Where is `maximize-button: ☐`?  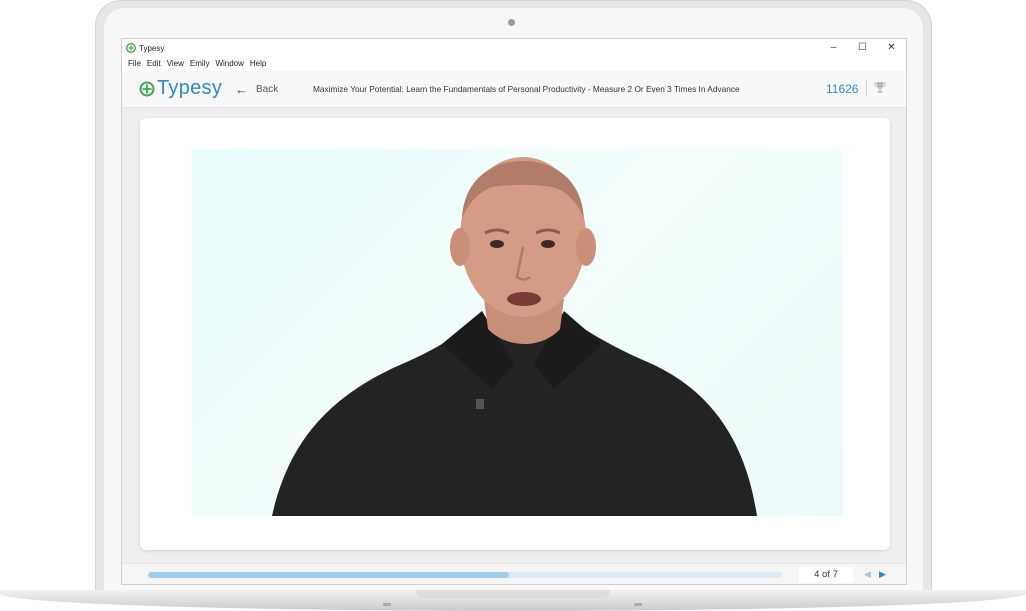
maximize-button: ☐ is located at coordinates (862, 48).